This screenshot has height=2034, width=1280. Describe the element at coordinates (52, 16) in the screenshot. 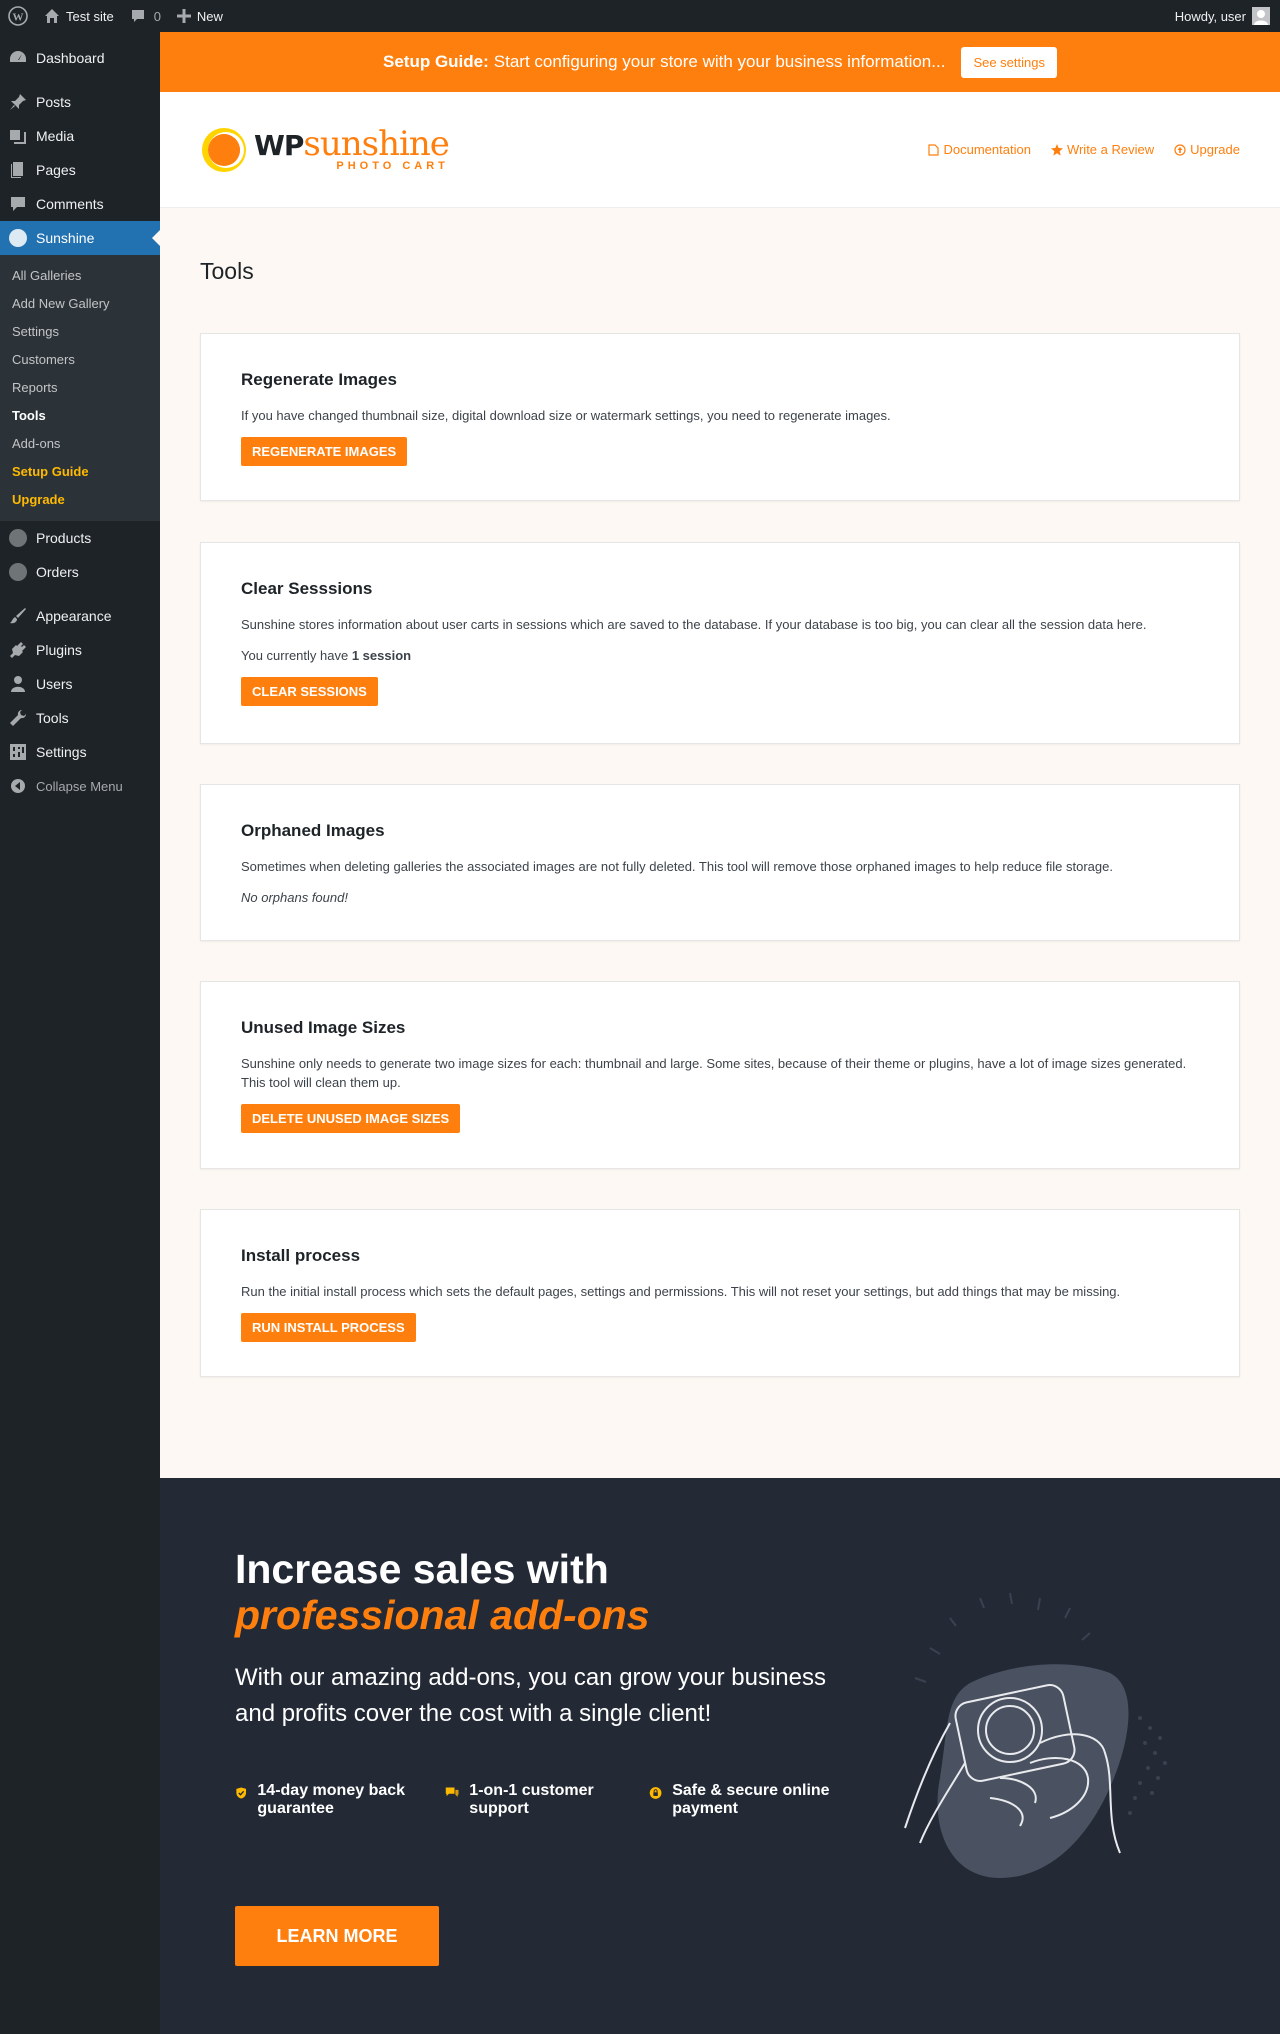

I see `home-icon` at that location.